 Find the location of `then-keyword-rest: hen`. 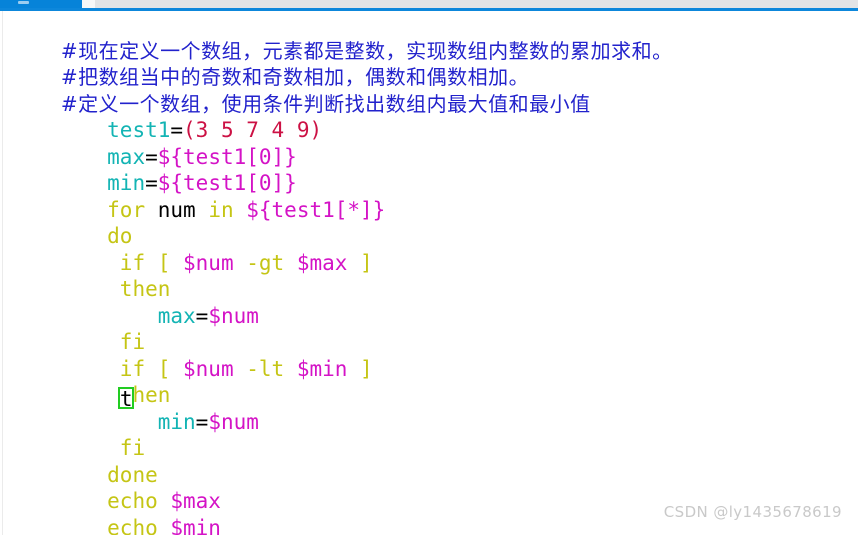

then-keyword-rest: hen is located at coordinates (151, 395).